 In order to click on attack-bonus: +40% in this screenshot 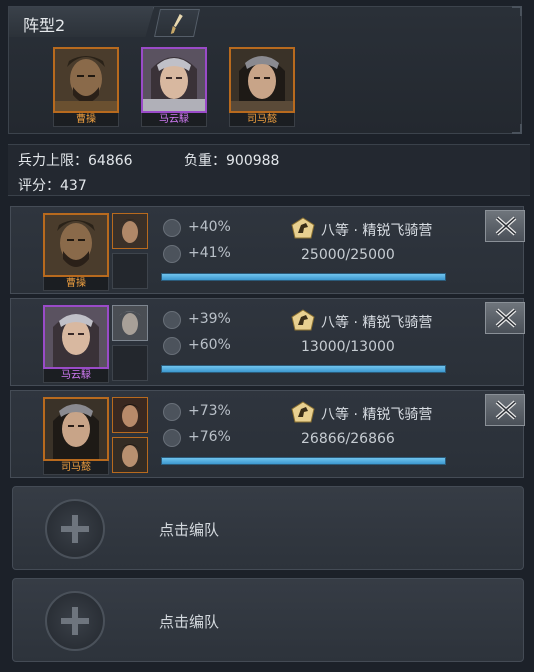, I will do `click(209, 227)`.